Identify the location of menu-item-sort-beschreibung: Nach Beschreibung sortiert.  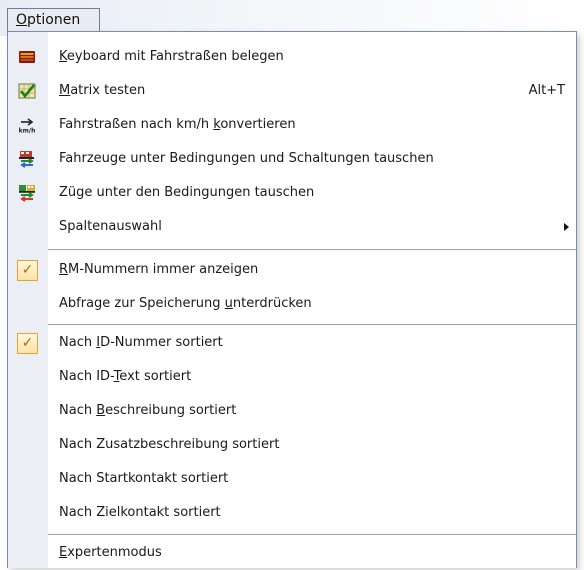
(292, 411).